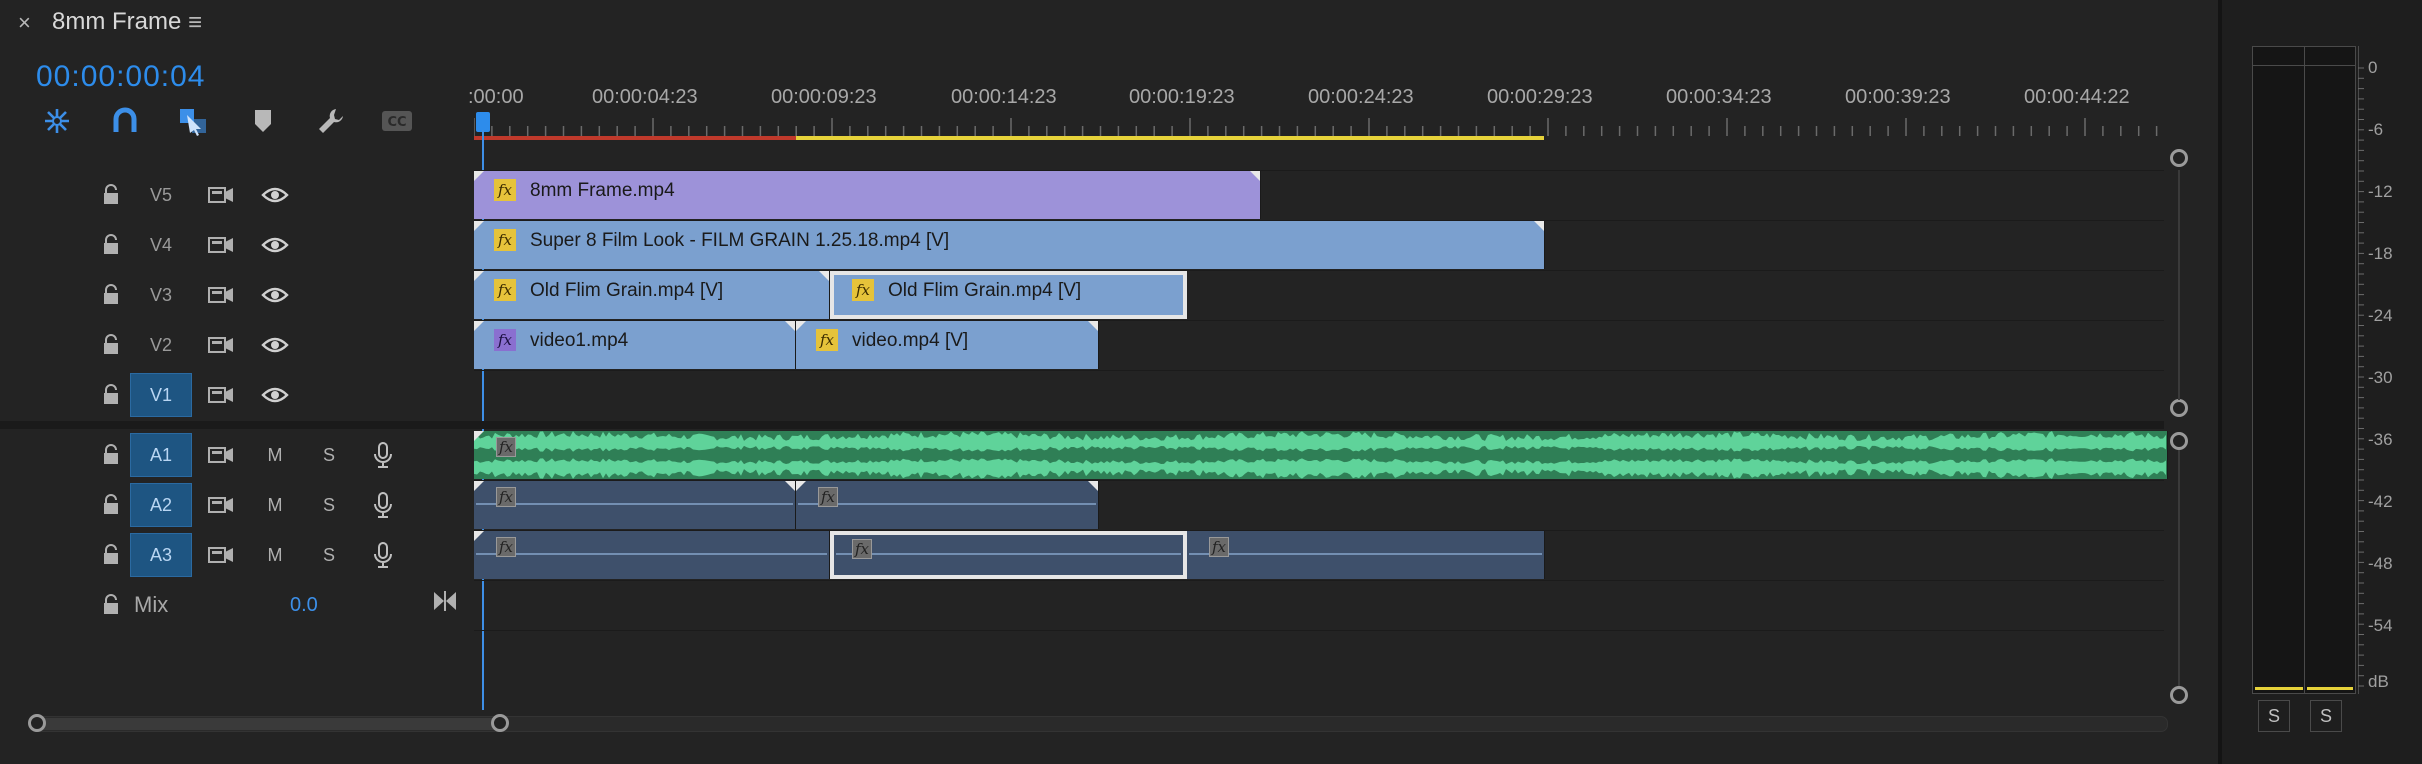  I want to click on audio-scroll-top-handle, so click(2179, 441).